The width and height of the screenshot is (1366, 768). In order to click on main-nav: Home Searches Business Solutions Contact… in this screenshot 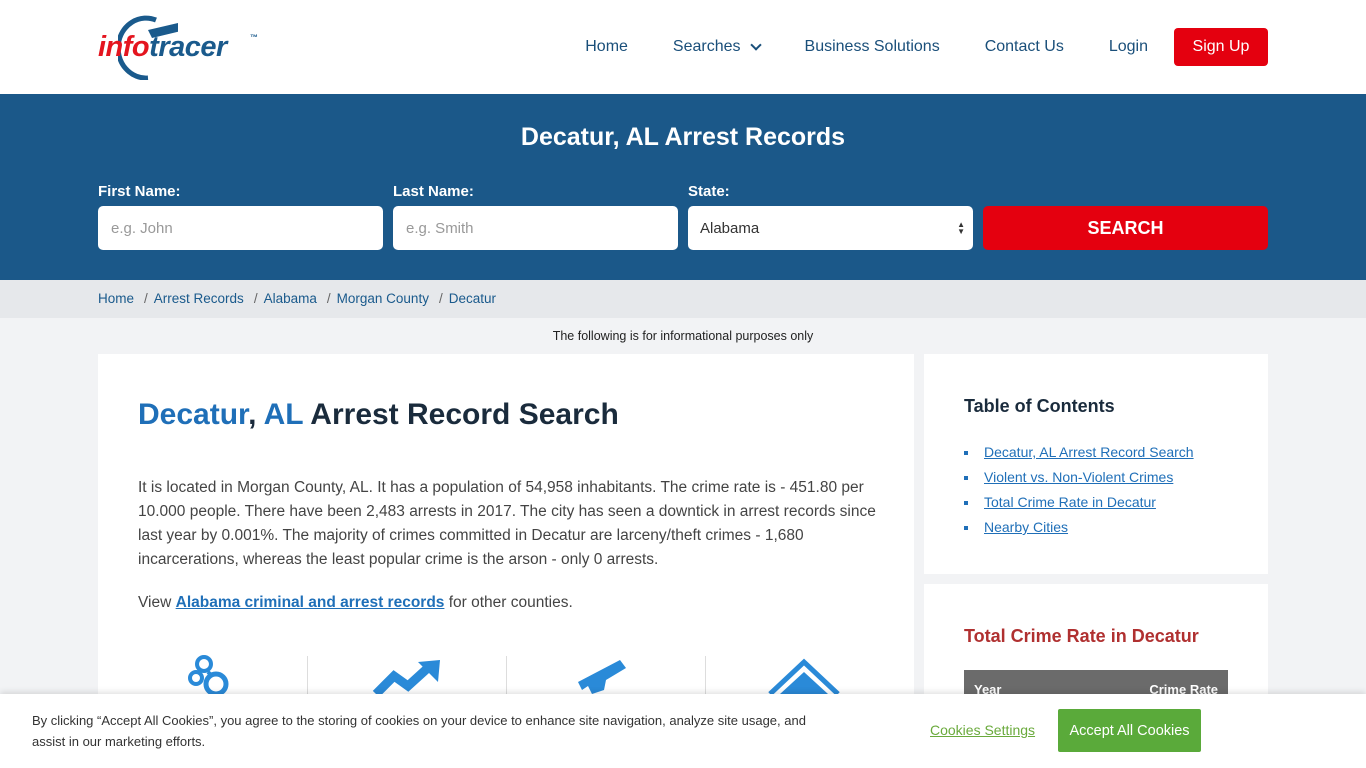, I will do `click(926, 47)`.